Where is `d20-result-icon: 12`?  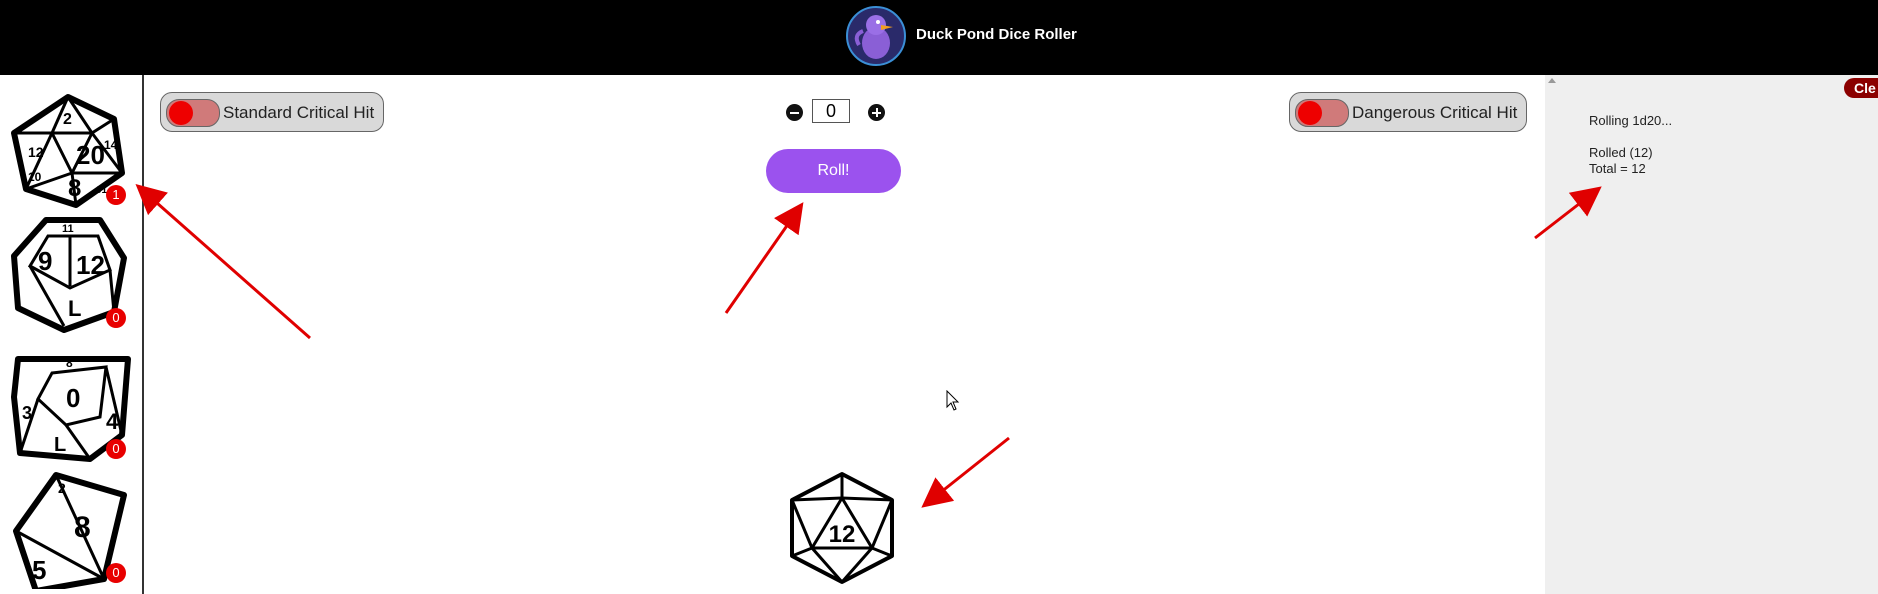
d20-result-icon: 12 is located at coordinates (842, 528).